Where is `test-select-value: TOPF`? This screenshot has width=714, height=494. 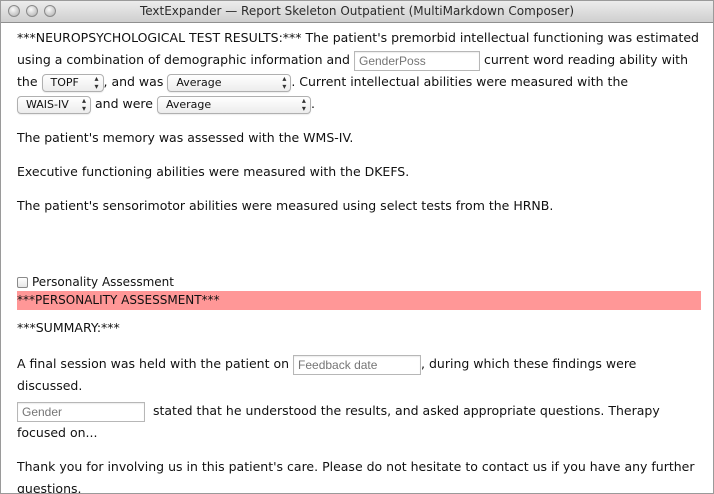 test-select-value: TOPF is located at coordinates (64, 82).